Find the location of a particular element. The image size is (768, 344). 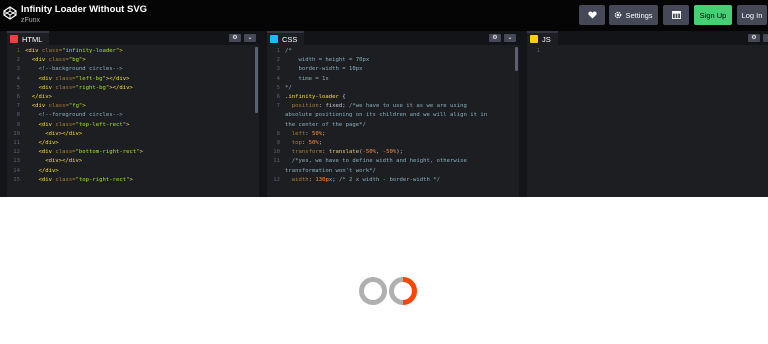

css-tab-bar is located at coordinates (393, 38).